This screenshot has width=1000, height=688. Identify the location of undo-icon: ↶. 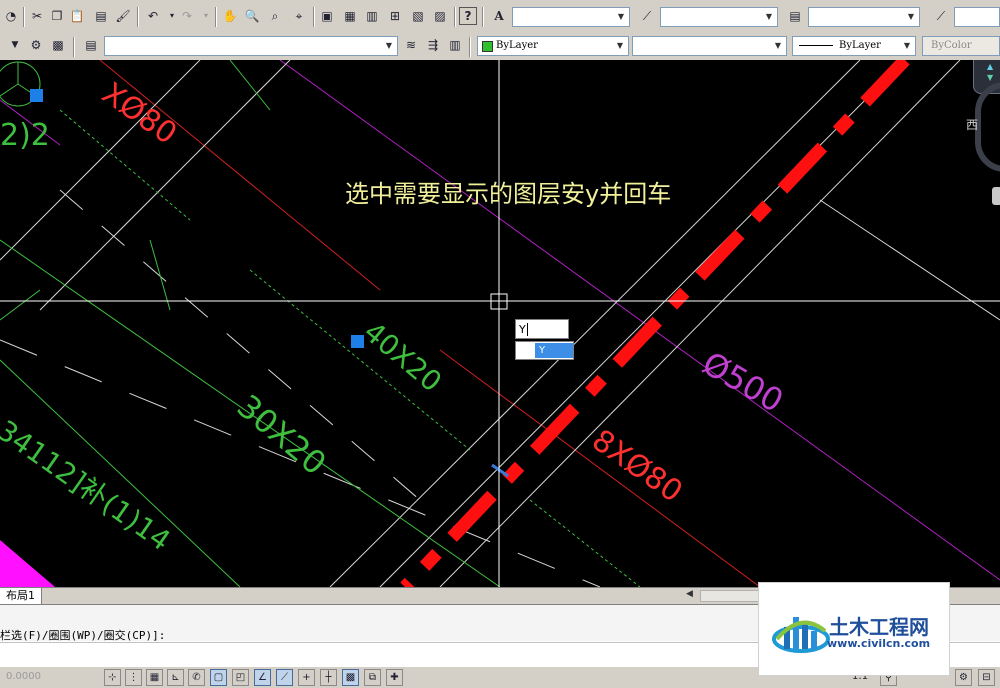
(153, 16).